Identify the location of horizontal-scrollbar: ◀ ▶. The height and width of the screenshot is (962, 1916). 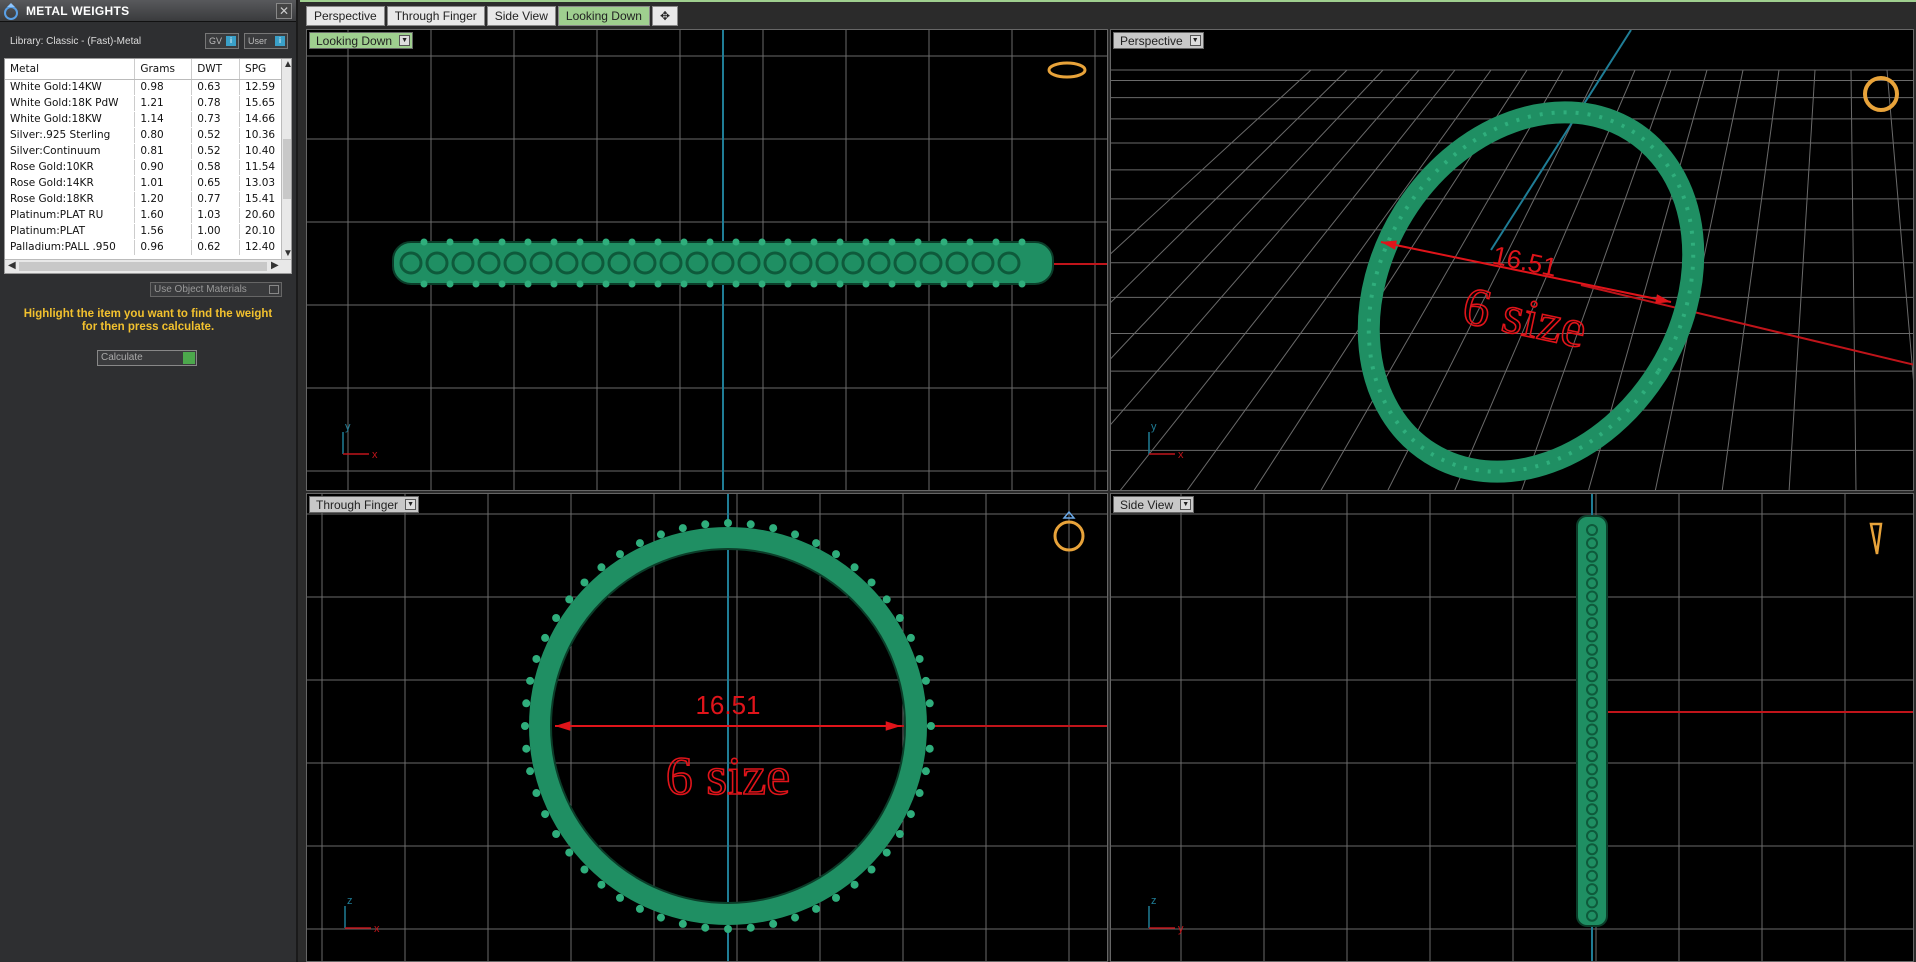
(148, 266).